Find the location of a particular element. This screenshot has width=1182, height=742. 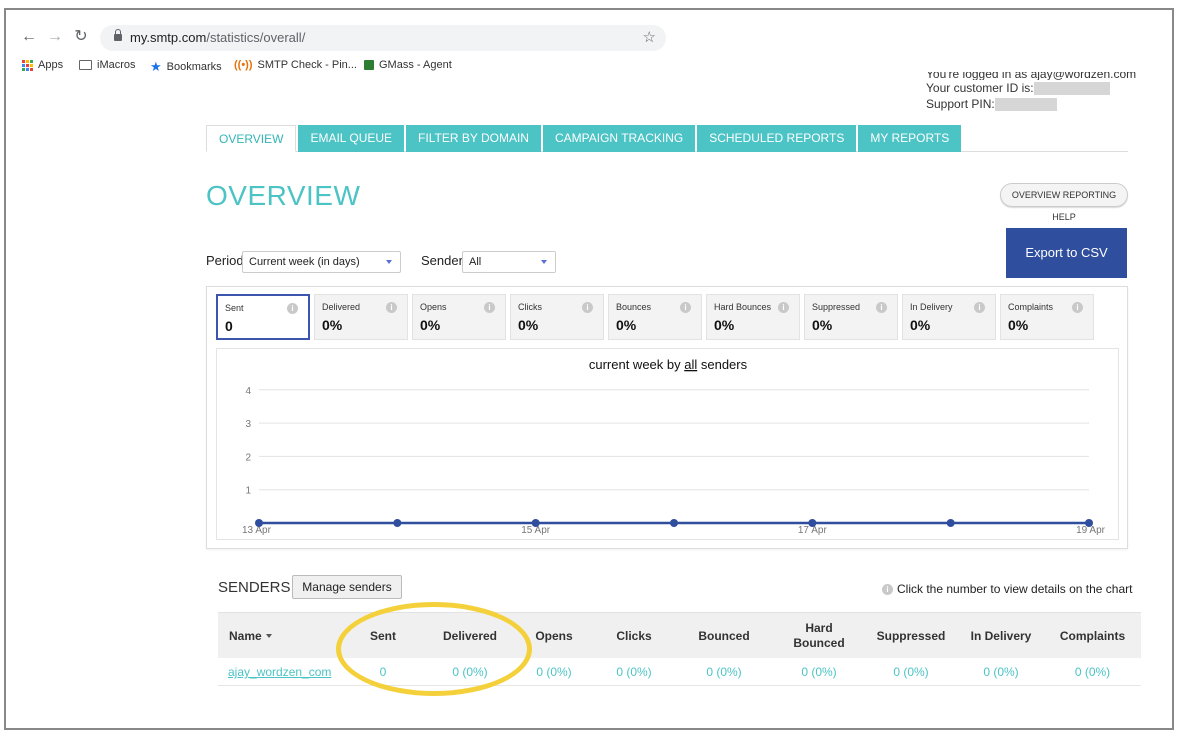

redacted-customer-id is located at coordinates (1071, 89).